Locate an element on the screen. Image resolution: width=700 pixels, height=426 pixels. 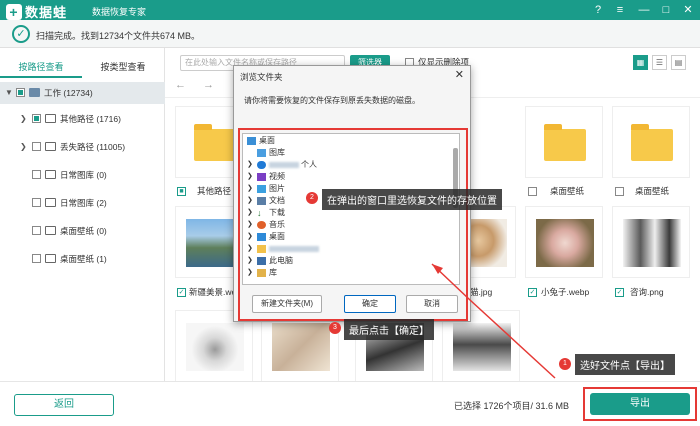
tab-by-type: 按类型查看 is located at coordinates (123, 67).